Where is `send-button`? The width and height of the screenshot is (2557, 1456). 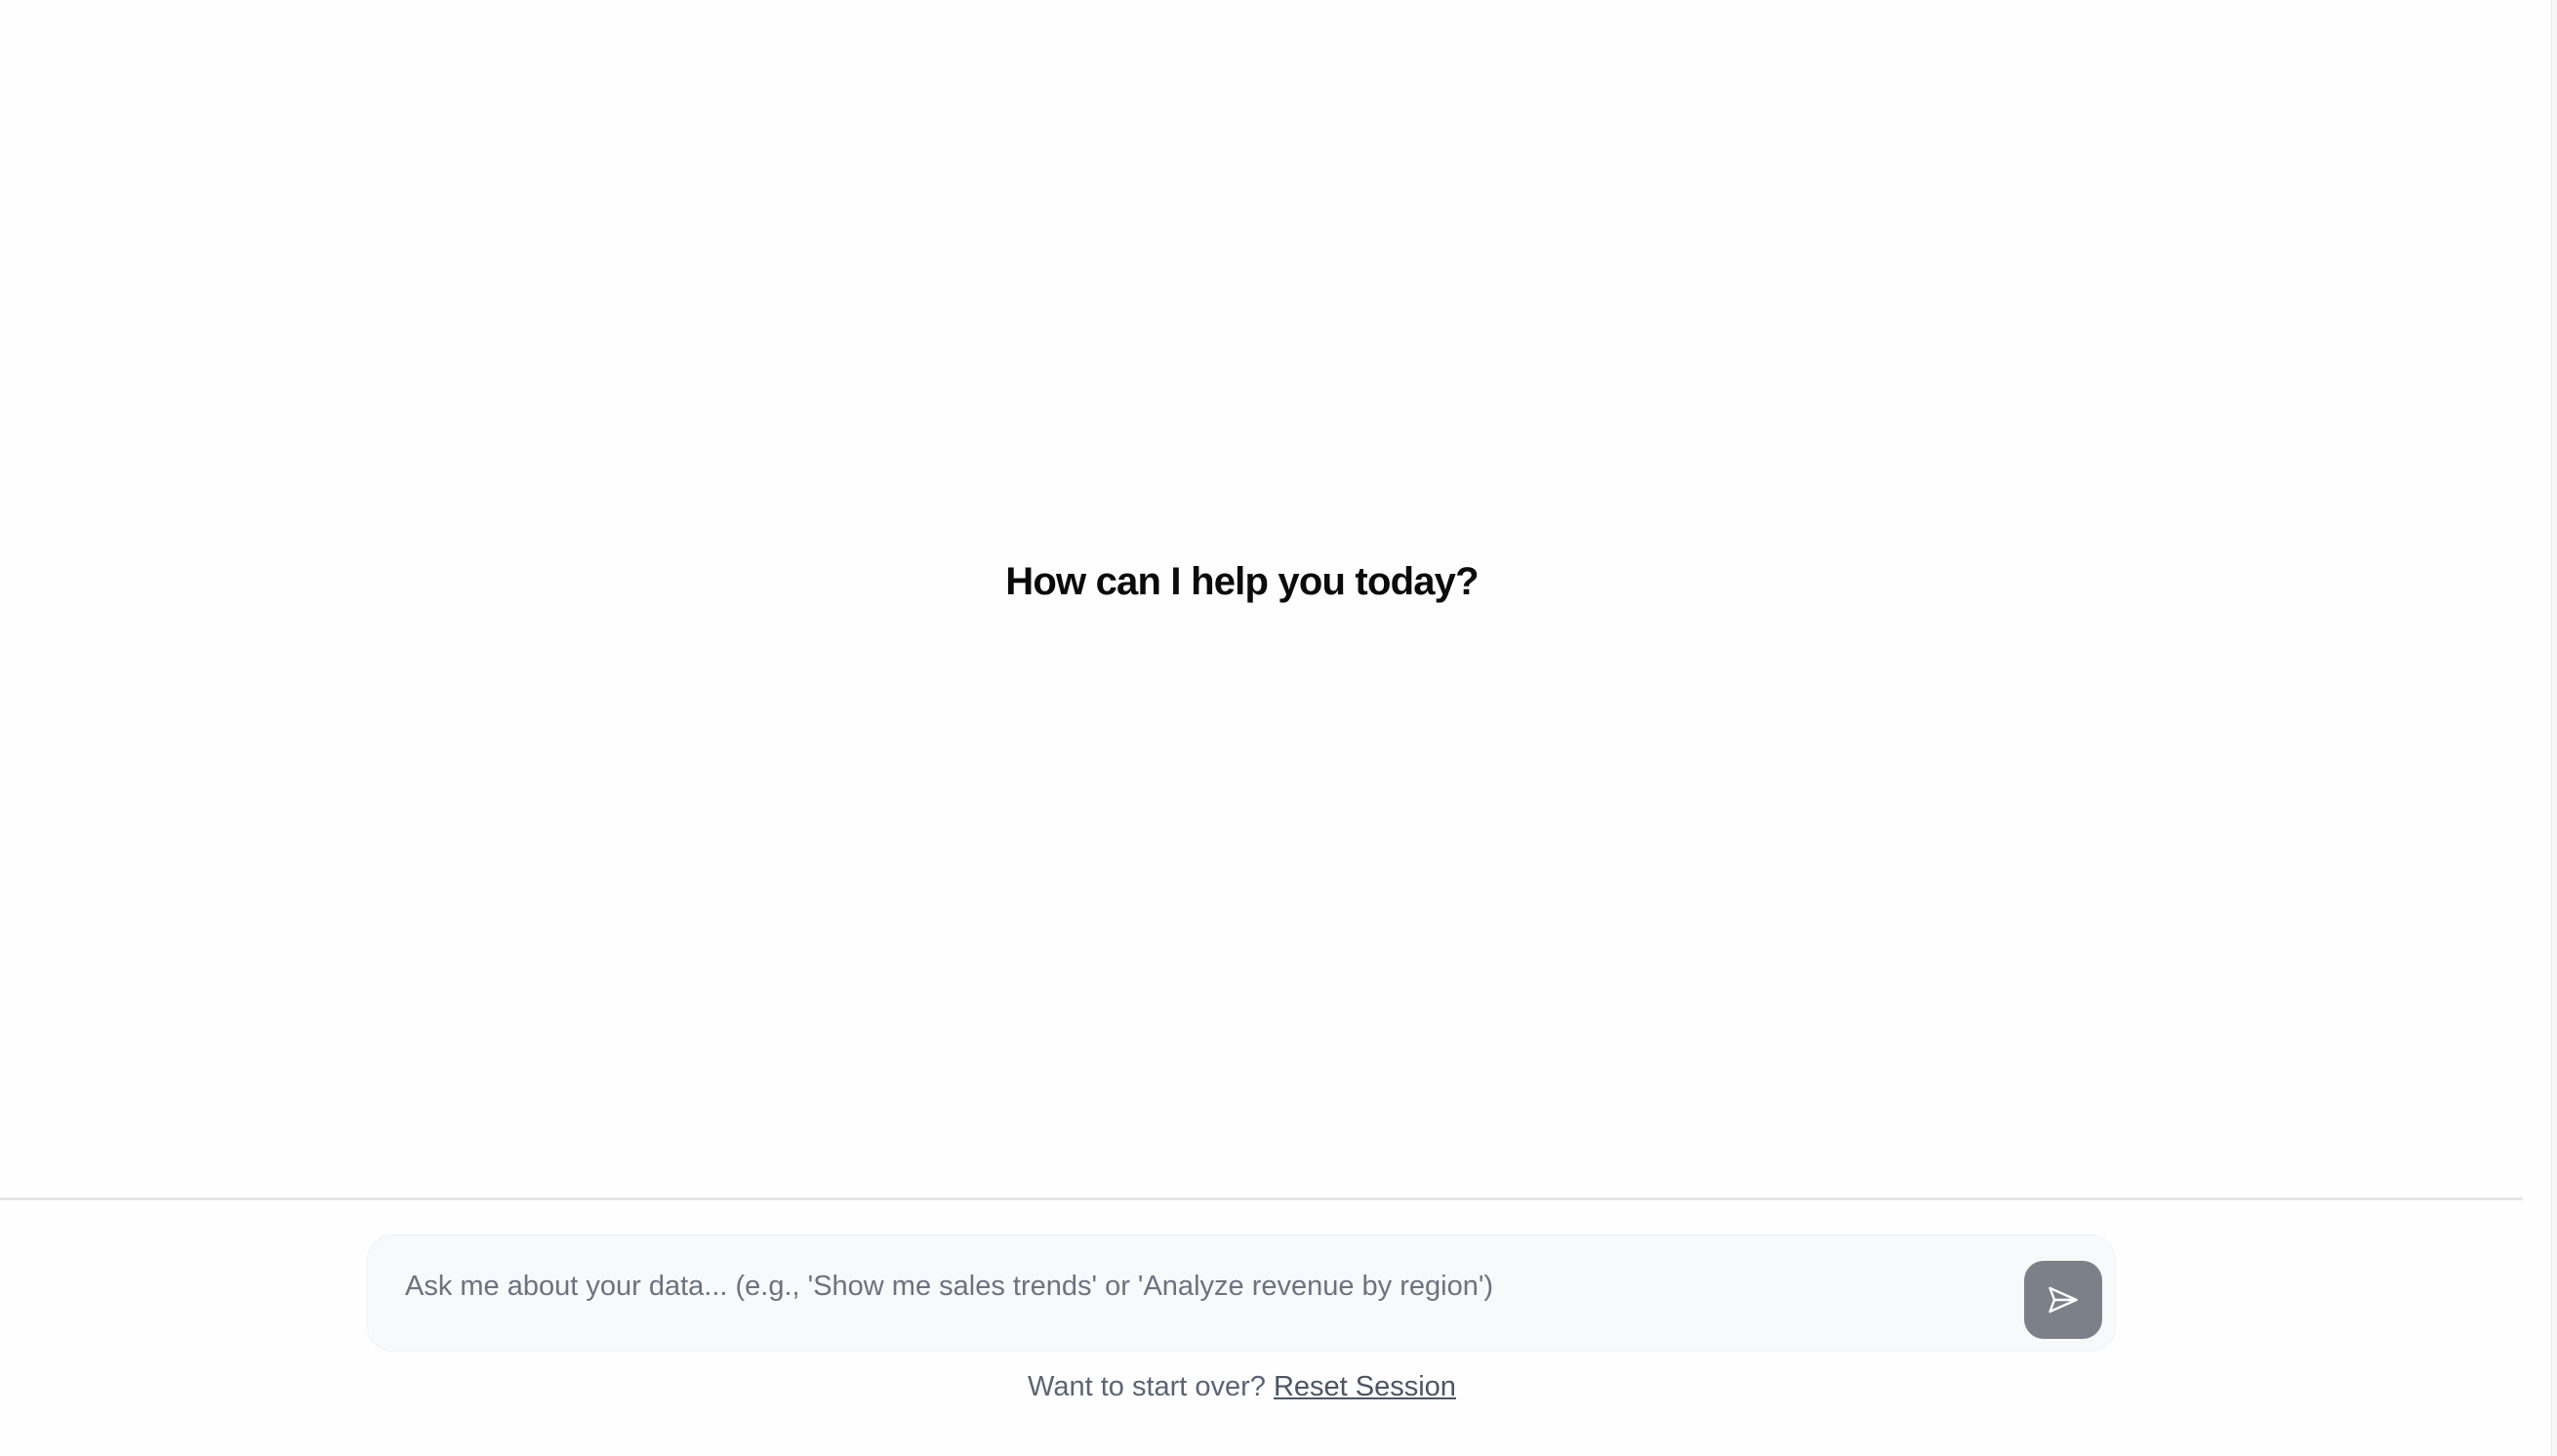 send-button is located at coordinates (2063, 1300).